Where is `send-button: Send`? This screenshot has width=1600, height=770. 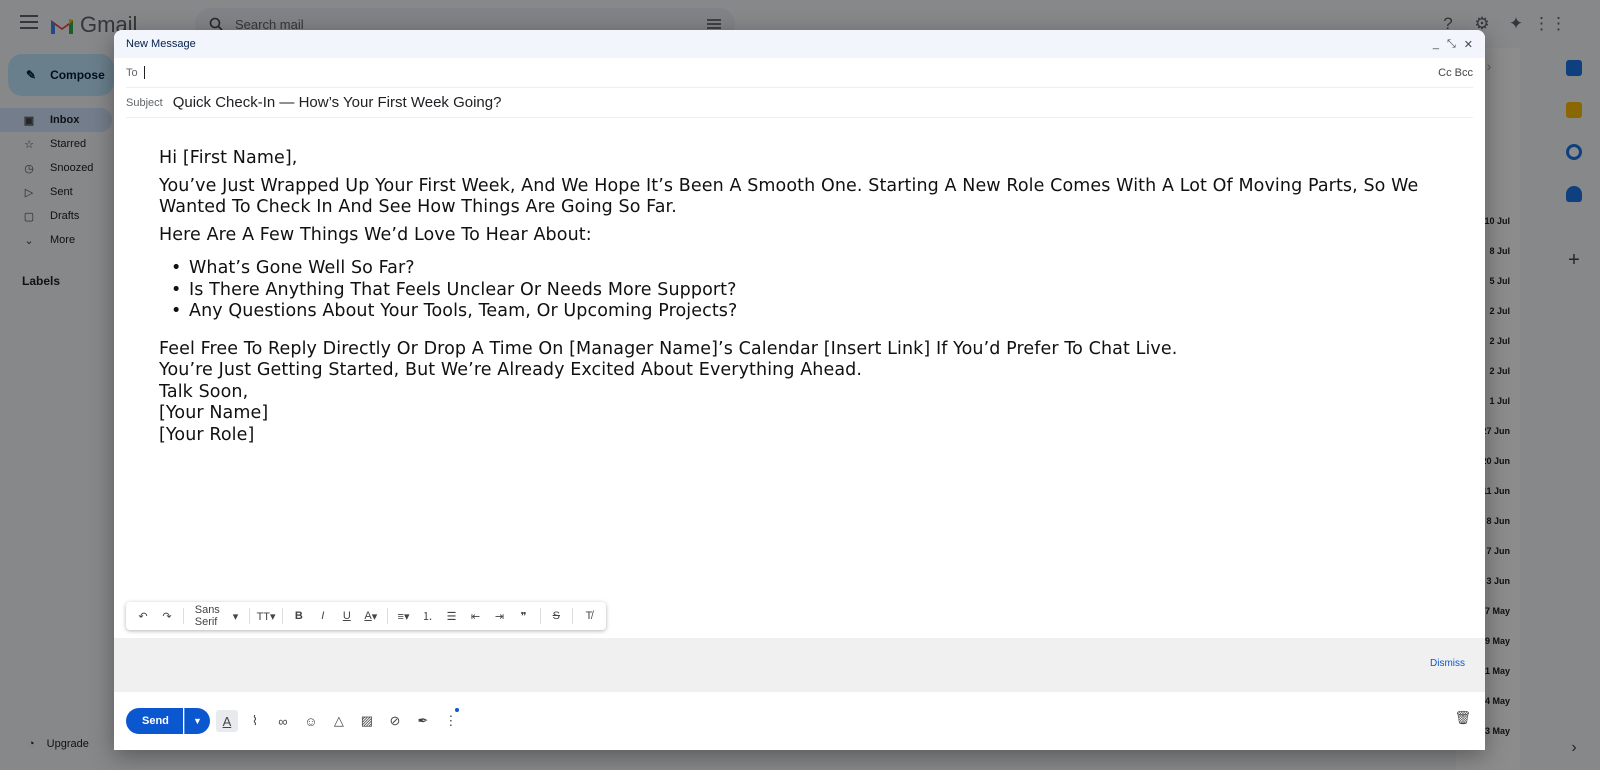 send-button: Send is located at coordinates (154, 721).